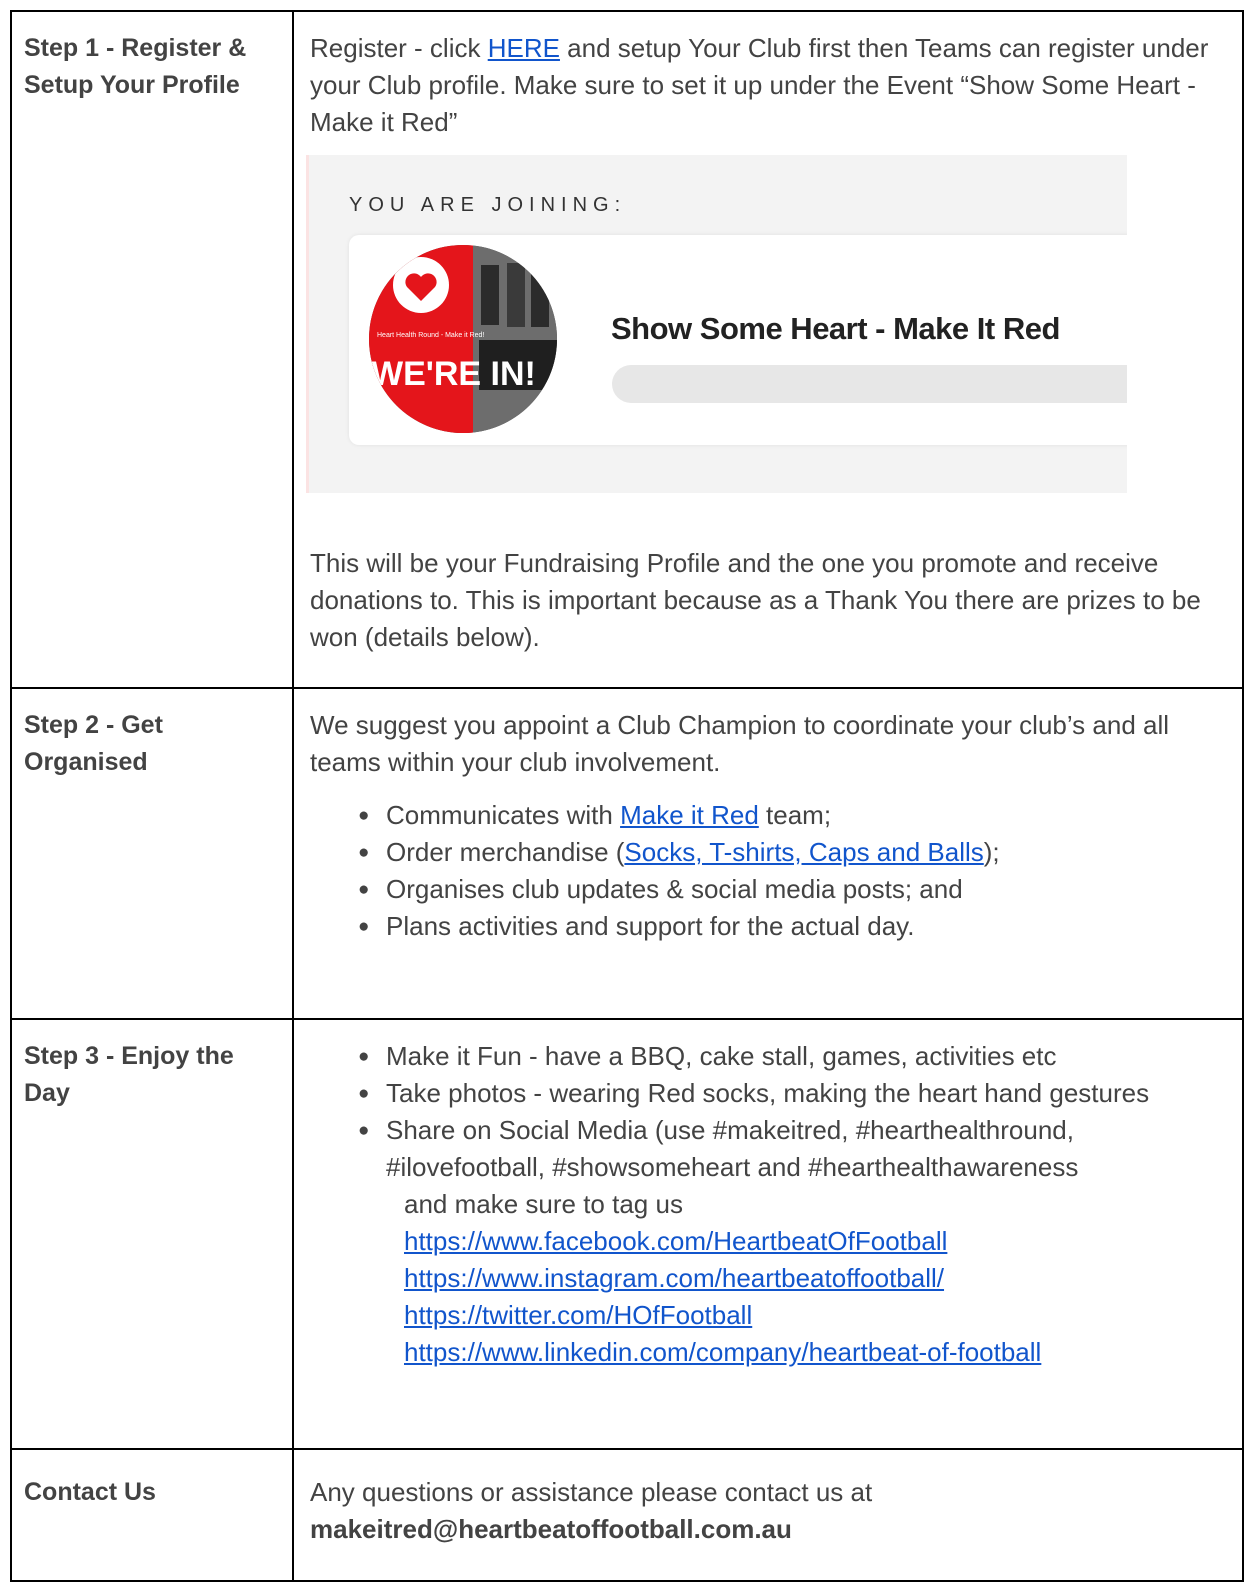 The height and width of the screenshot is (1583, 1246). I want to click on list-item: Communicates with Make it Red team;, so click(797, 815).